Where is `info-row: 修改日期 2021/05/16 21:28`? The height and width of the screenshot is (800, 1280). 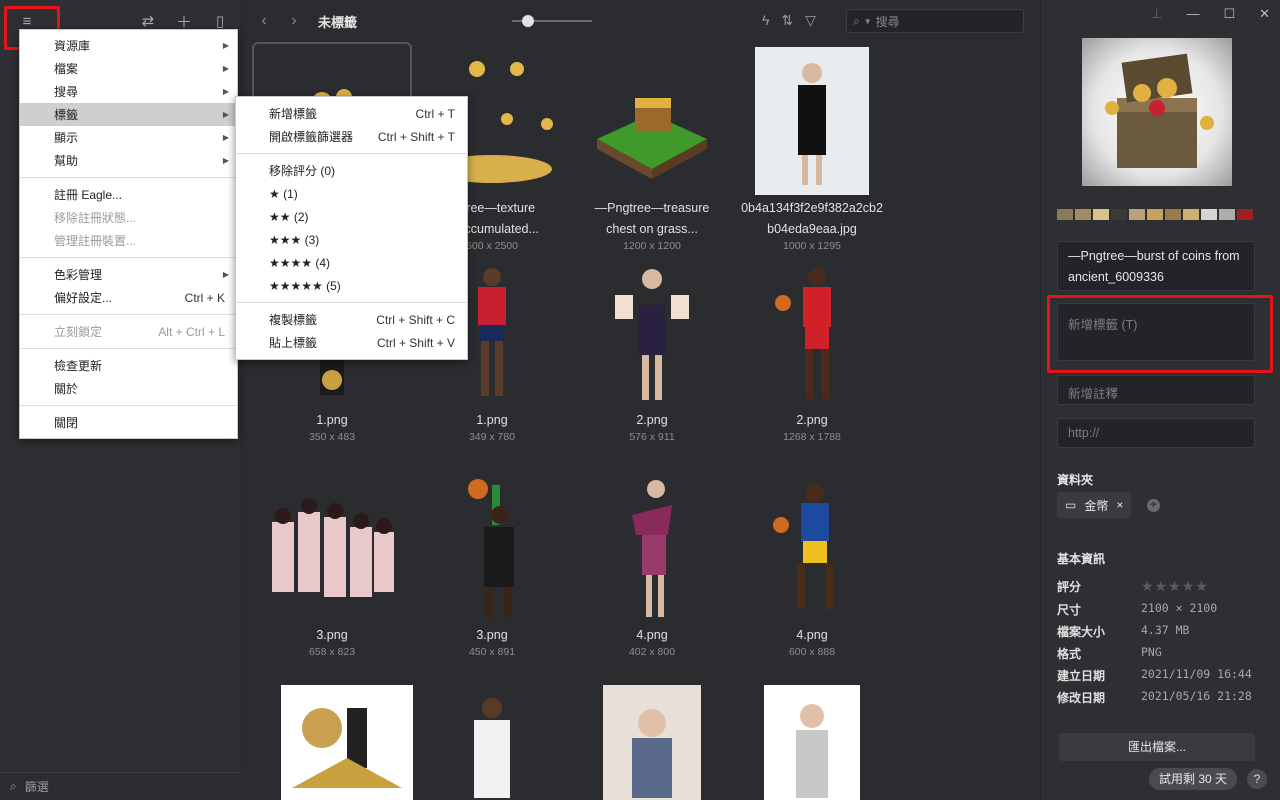 info-row: 修改日期 2021/05/16 21:28 is located at coordinates (1157, 697).